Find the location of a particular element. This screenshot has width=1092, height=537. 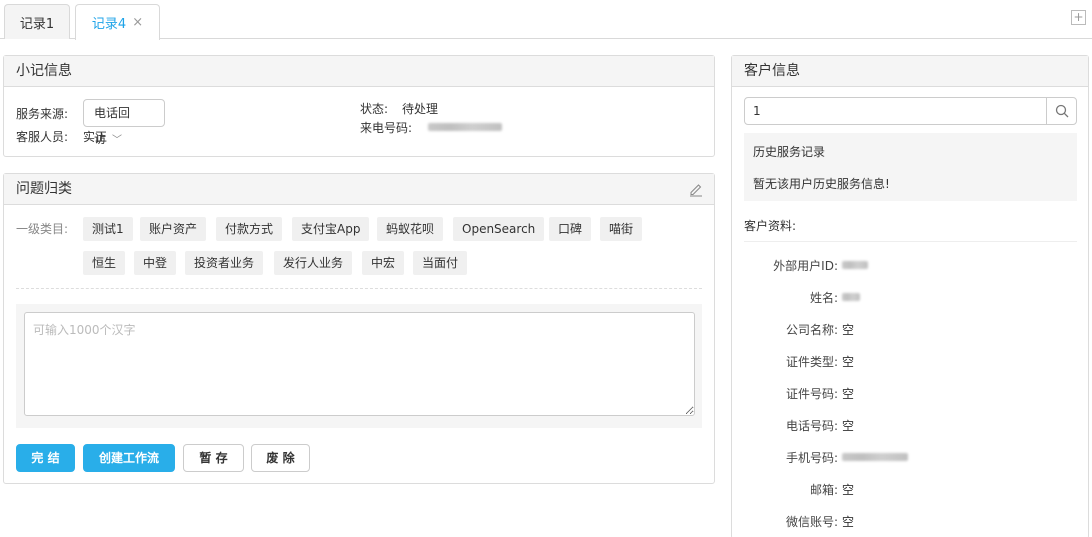

category-tag: 发行人业务 is located at coordinates (313, 263).